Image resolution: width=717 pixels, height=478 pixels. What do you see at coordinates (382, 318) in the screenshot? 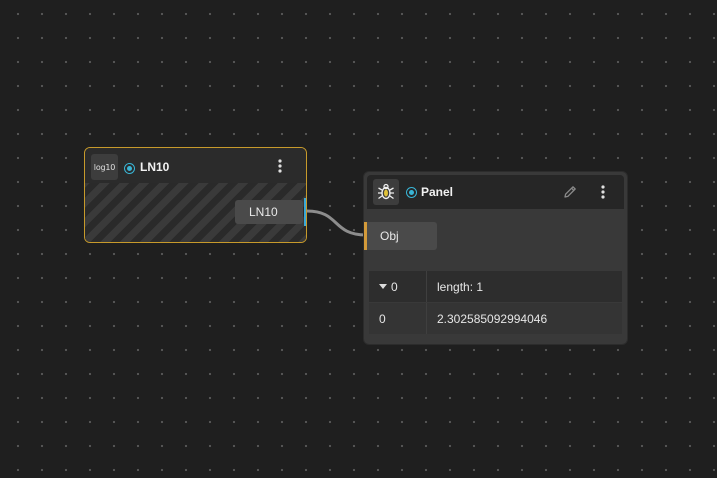
I see `table-row-key-text: 0` at bounding box center [382, 318].